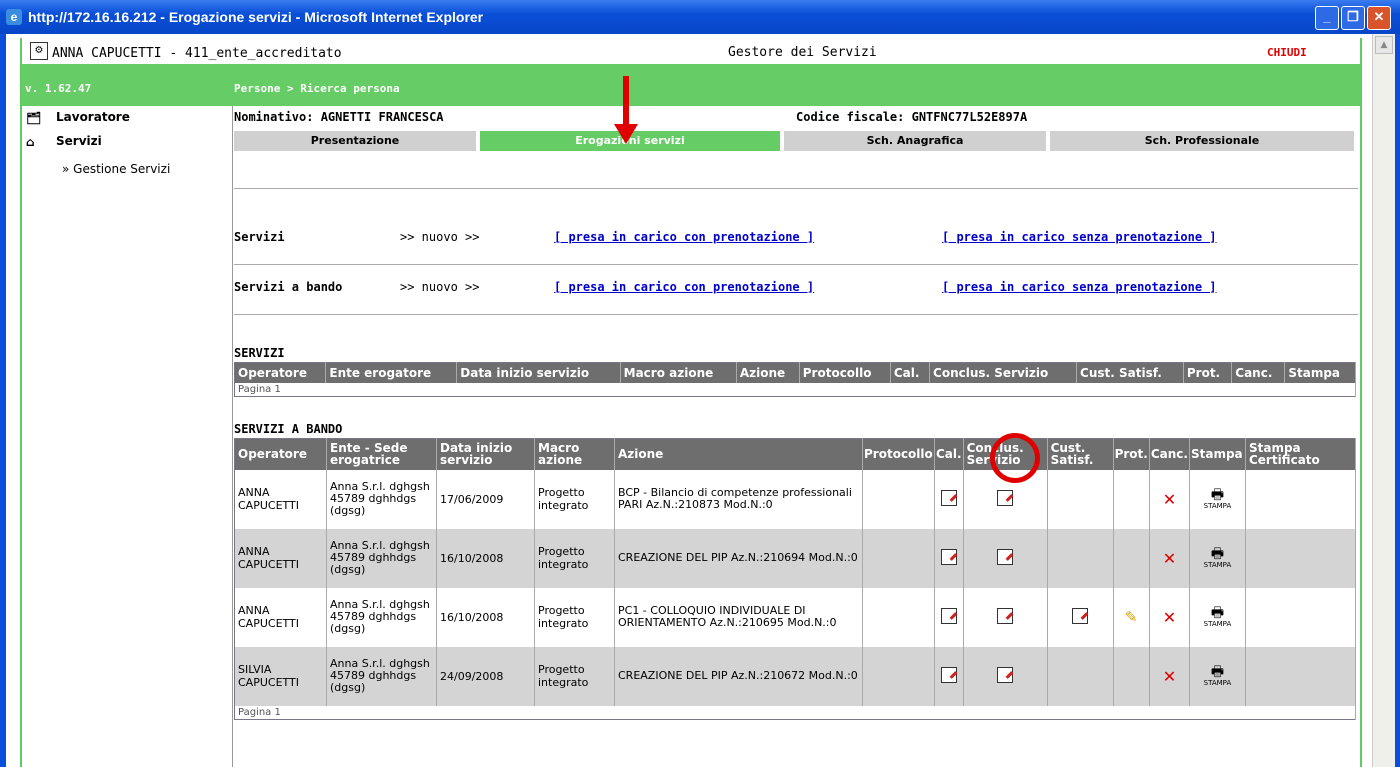 The height and width of the screenshot is (767, 1400). Describe the element at coordinates (1079, 287) in the screenshot. I see `bando-presa-senza-prenotazione-link: [ presa in carico senza prenotazione ]` at that location.